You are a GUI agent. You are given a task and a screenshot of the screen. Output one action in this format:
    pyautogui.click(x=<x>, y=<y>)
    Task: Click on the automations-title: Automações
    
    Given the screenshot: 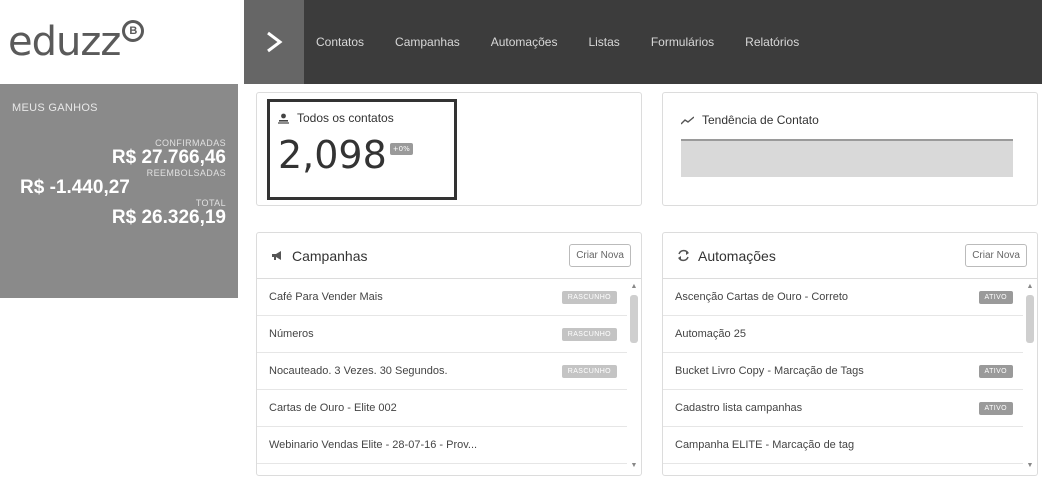 What is the action you would take?
    pyautogui.click(x=737, y=255)
    